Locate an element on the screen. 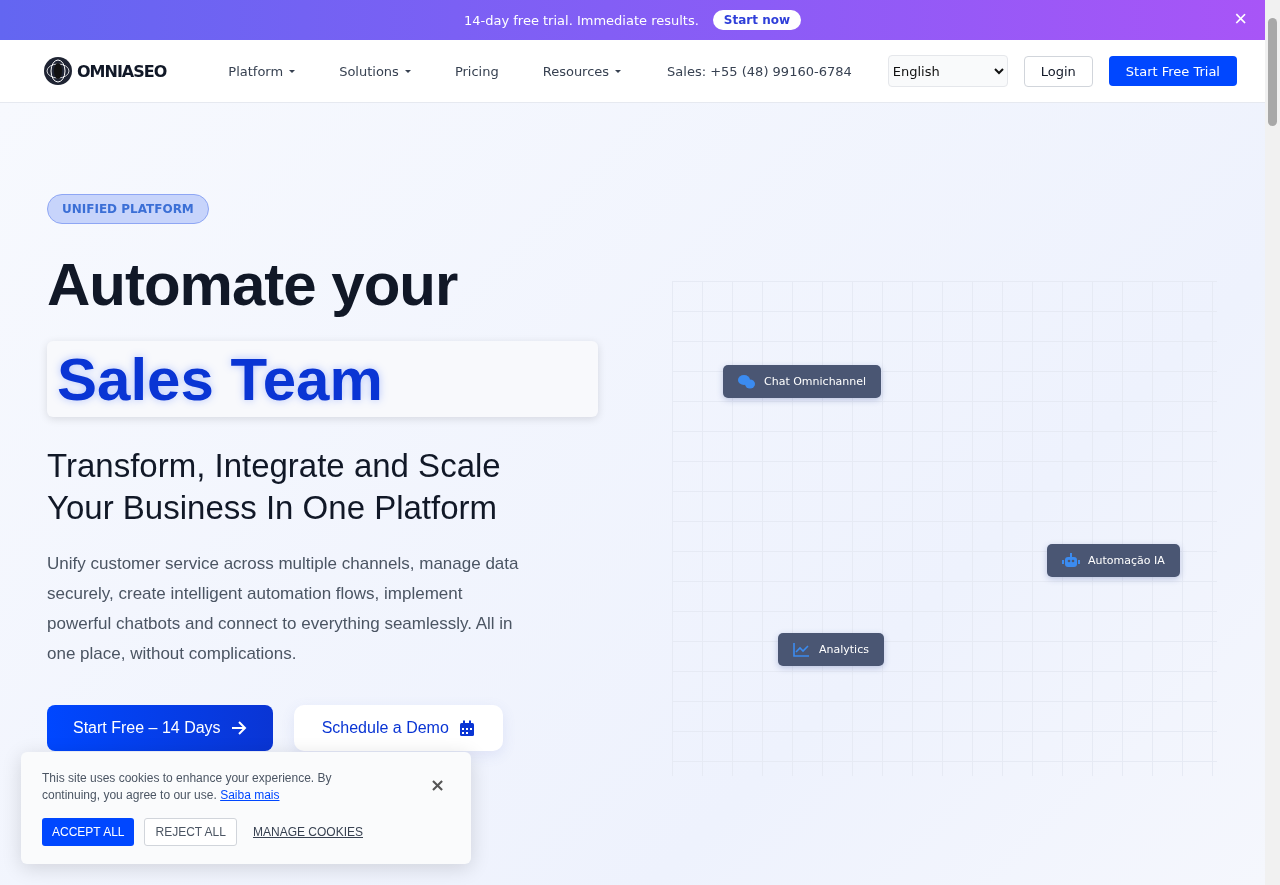 Image resolution: width=1280 pixels, height=885 pixels. accept-all-button: ACCEPT ALL is located at coordinates (88, 832).